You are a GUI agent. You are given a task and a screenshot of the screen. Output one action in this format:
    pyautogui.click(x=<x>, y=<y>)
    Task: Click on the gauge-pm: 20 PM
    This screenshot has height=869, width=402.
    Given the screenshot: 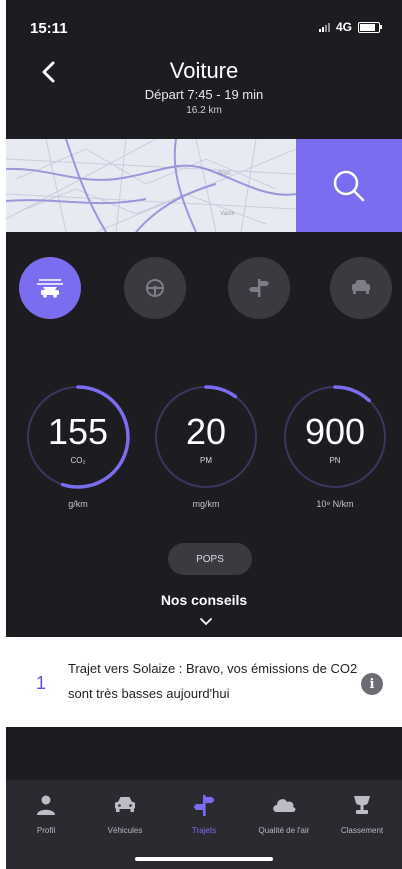 What is the action you would take?
    pyautogui.click(x=206, y=437)
    